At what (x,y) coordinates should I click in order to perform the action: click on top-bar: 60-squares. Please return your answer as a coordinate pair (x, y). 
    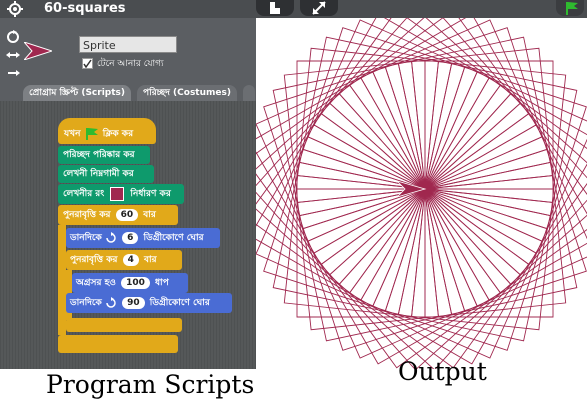
    Looking at the image, I should click on (293, 9).